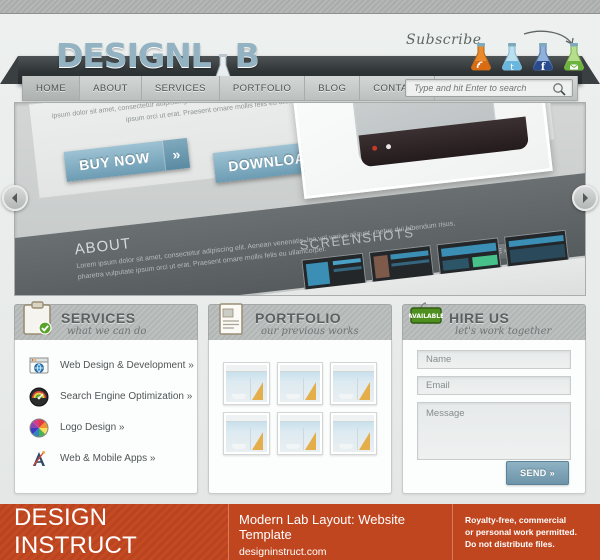 This screenshot has height=560, width=600. What do you see at coordinates (75, 531) in the screenshot?
I see `footer-brand: DESIGN INSTRUCT` at bounding box center [75, 531].